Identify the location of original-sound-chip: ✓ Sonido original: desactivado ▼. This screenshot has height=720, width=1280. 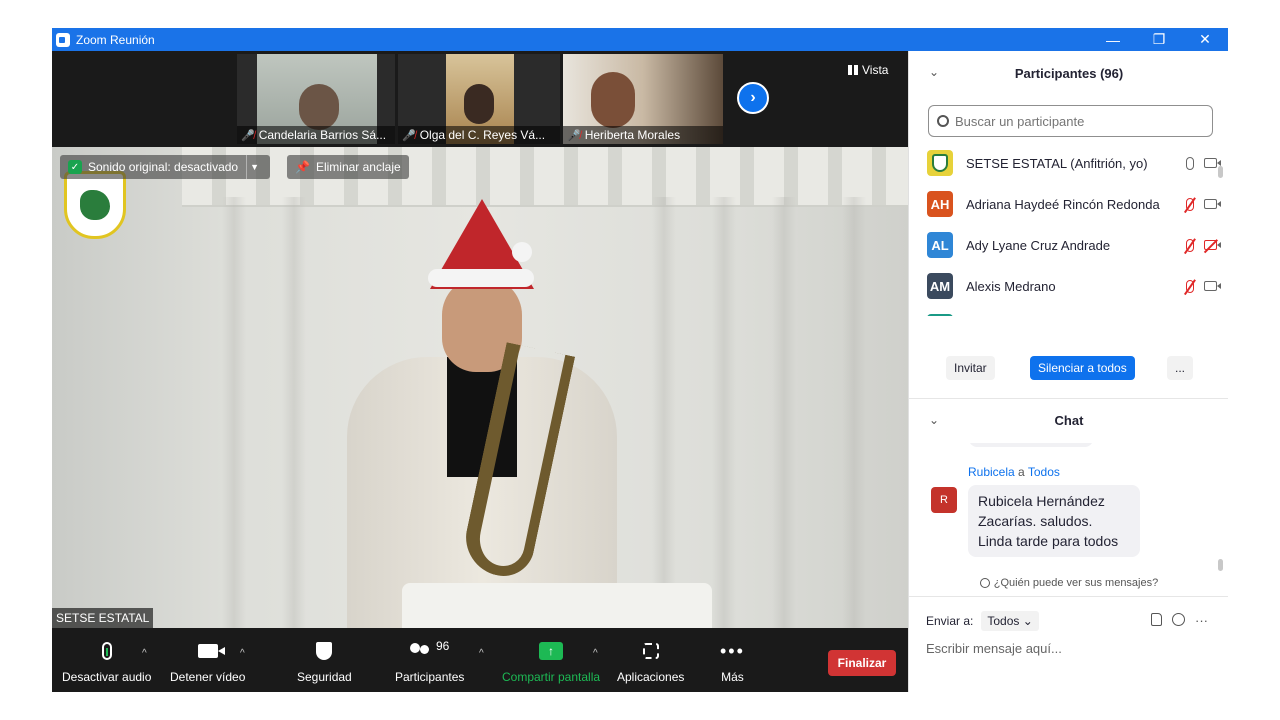
(165, 167).